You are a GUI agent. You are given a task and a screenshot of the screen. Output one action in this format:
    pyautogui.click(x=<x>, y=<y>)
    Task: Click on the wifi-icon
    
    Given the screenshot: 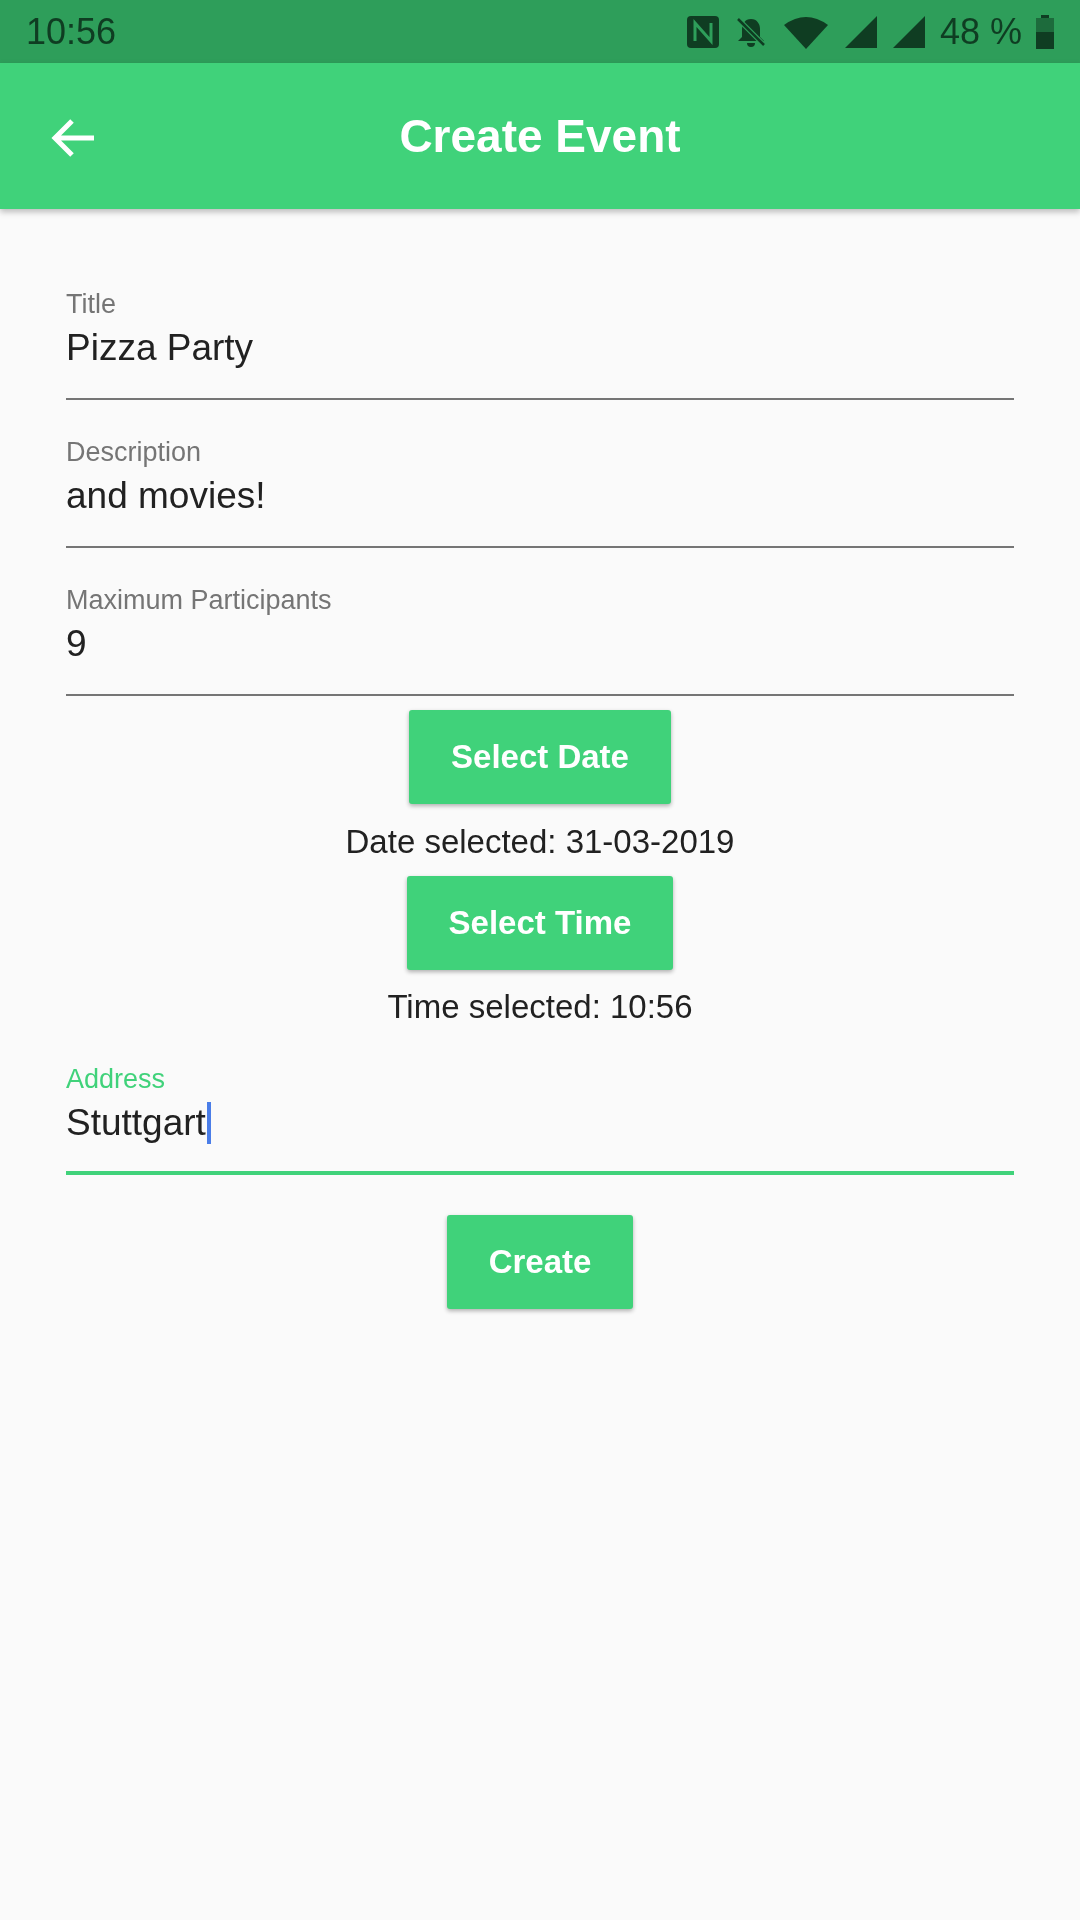 What is the action you would take?
    pyautogui.click(x=805, y=31)
    